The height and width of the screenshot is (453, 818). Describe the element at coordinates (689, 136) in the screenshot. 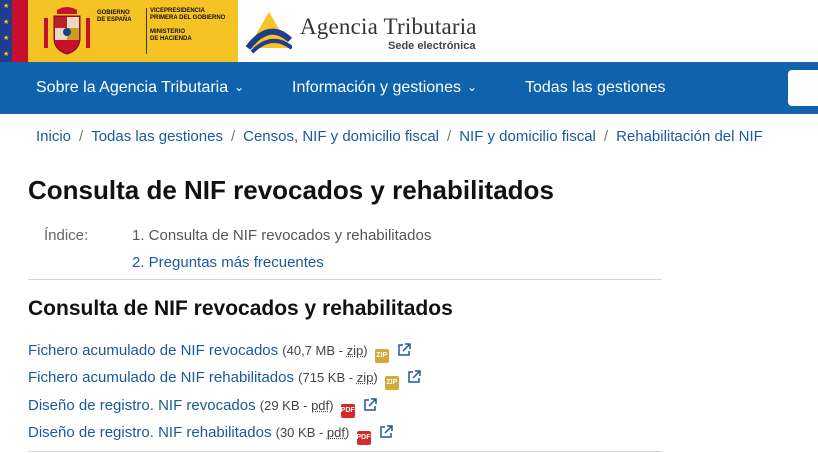

I see `breadcrumb-rehabilitacion: Rehabilitación del NIF` at that location.